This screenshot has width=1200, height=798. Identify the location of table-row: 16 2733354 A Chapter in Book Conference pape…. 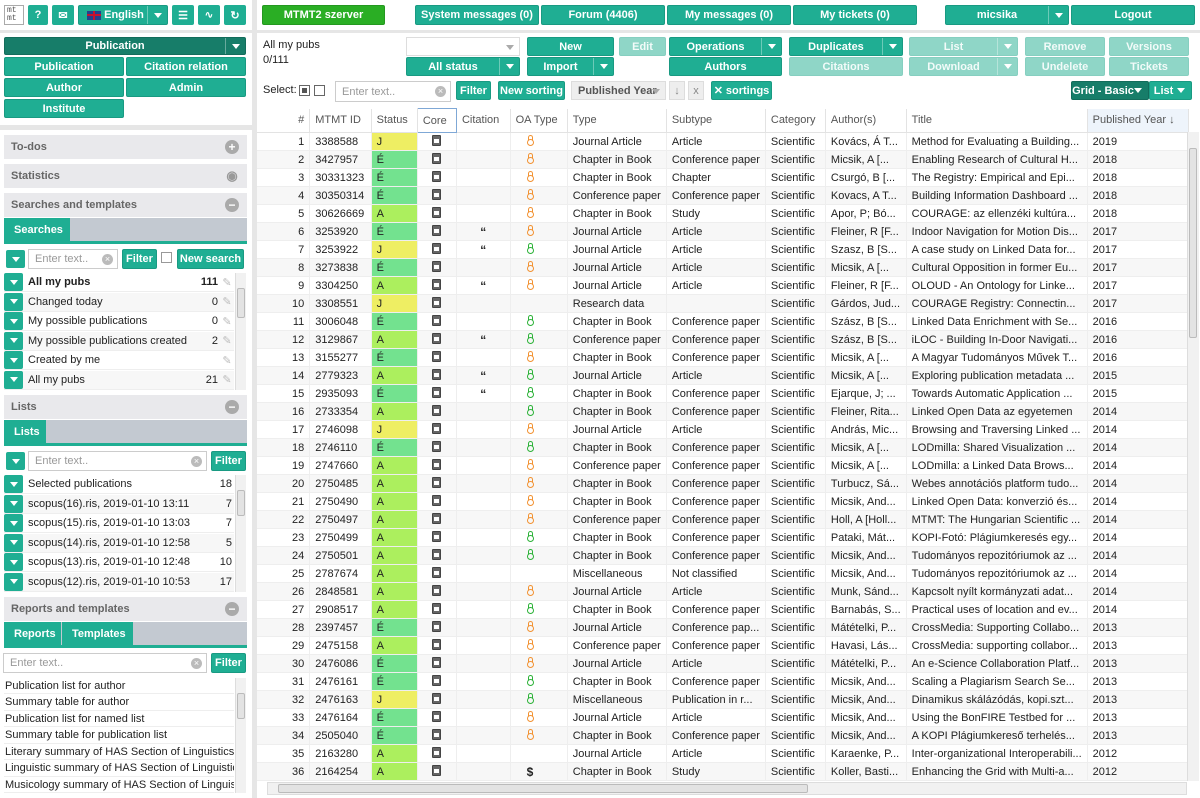
(723, 411).